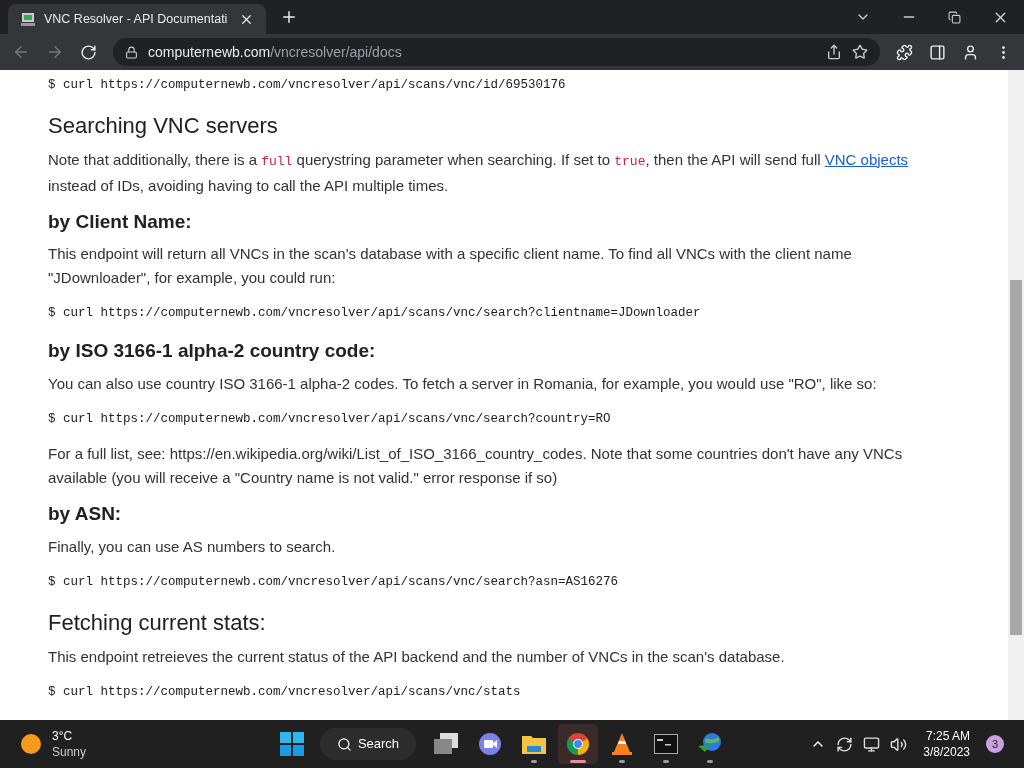 The width and height of the screenshot is (1024, 768). I want to click on search-button: Search, so click(368, 744).